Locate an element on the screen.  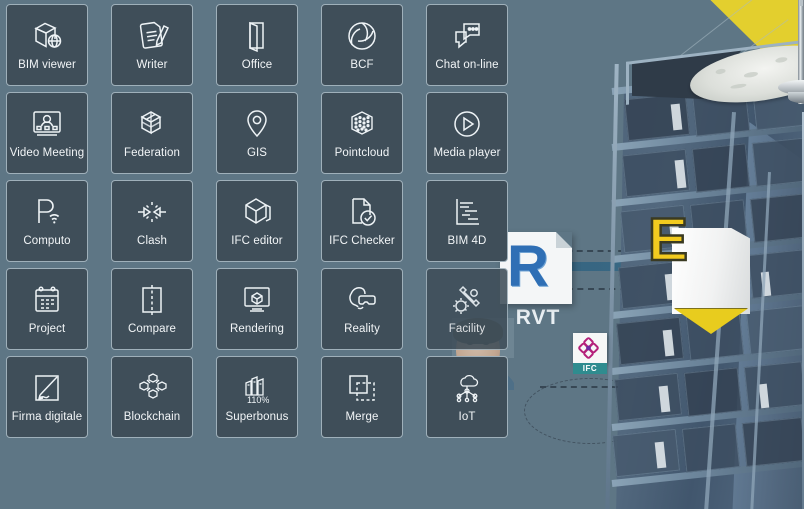
merge-sheets-icon is located at coordinates (362, 388).